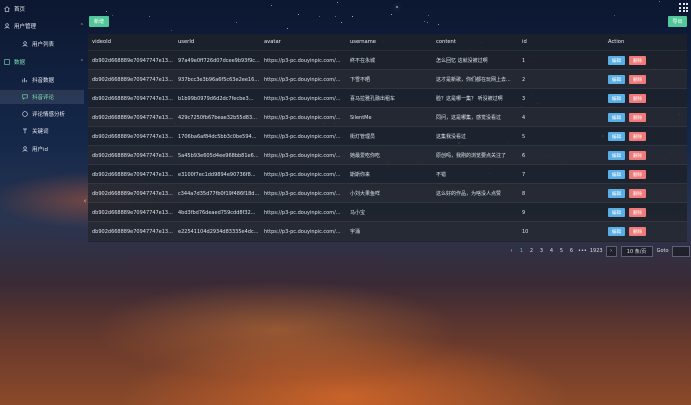  What do you see at coordinates (85, 201) in the screenshot?
I see `sidebar-collapse-toggle: ‹` at bounding box center [85, 201].